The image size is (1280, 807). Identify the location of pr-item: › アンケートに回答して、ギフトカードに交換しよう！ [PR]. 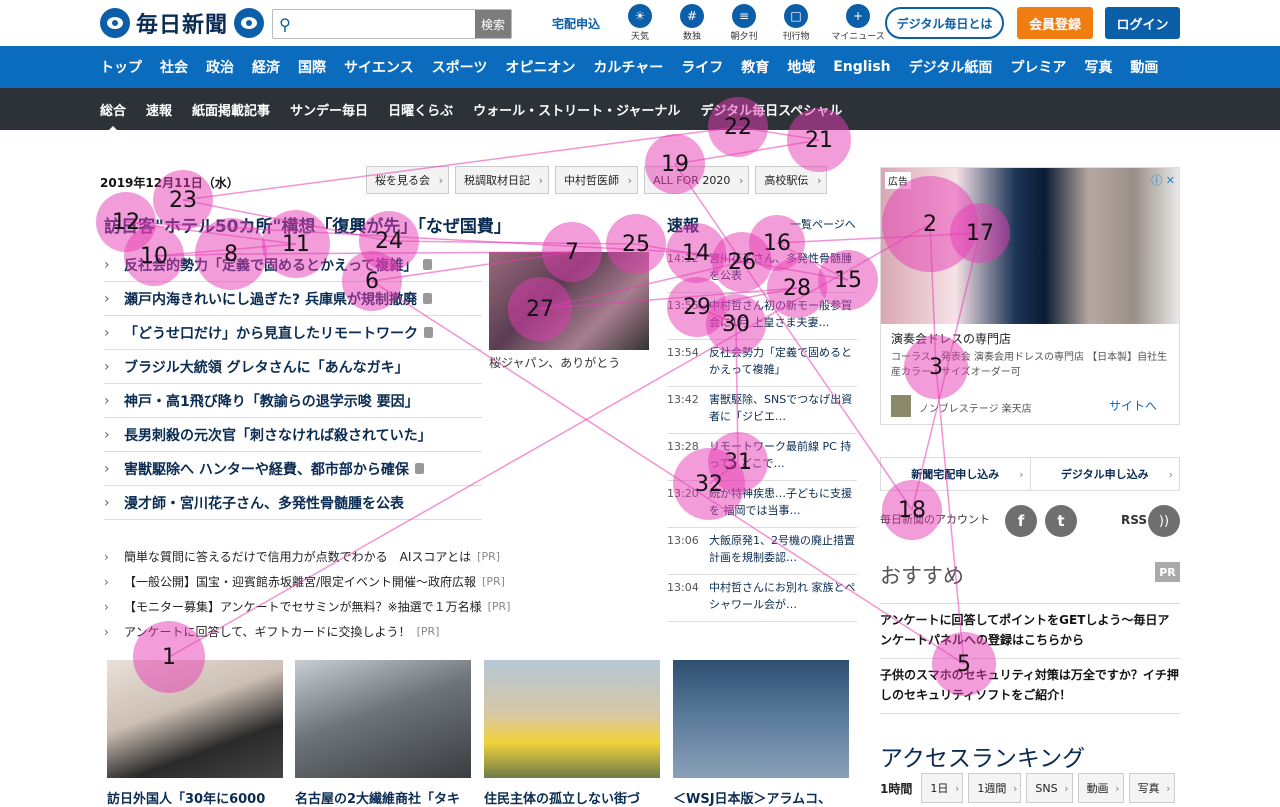
(307, 631).